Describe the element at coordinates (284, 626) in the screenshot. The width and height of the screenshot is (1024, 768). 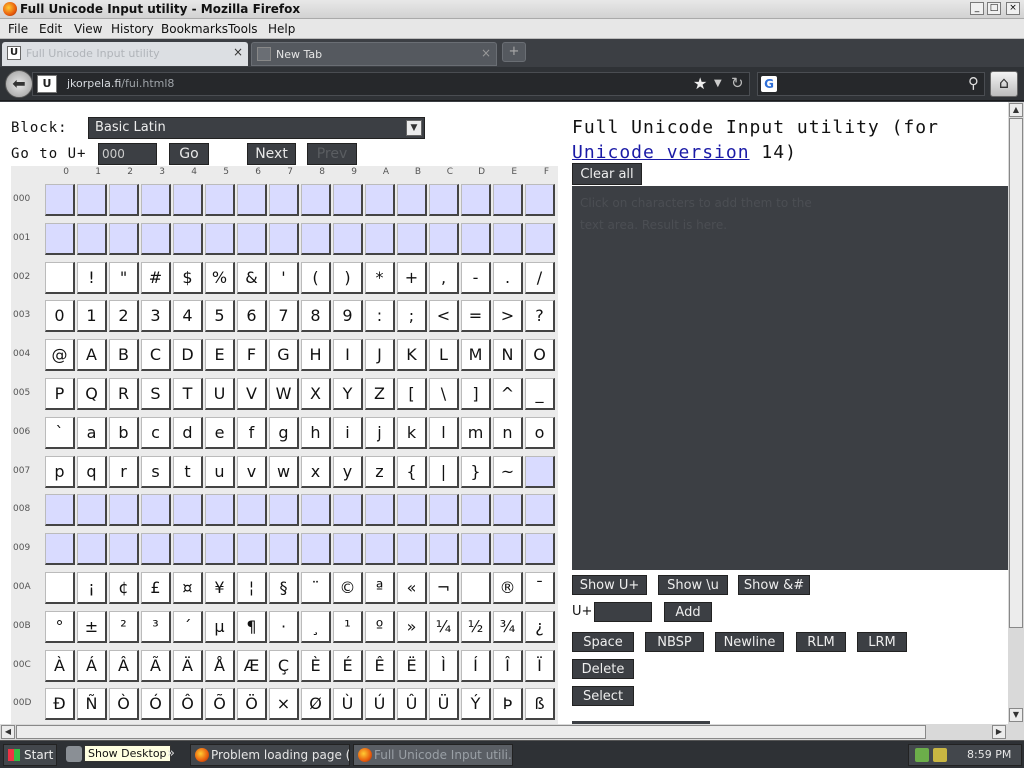
I see `char-cell: ·` at that location.